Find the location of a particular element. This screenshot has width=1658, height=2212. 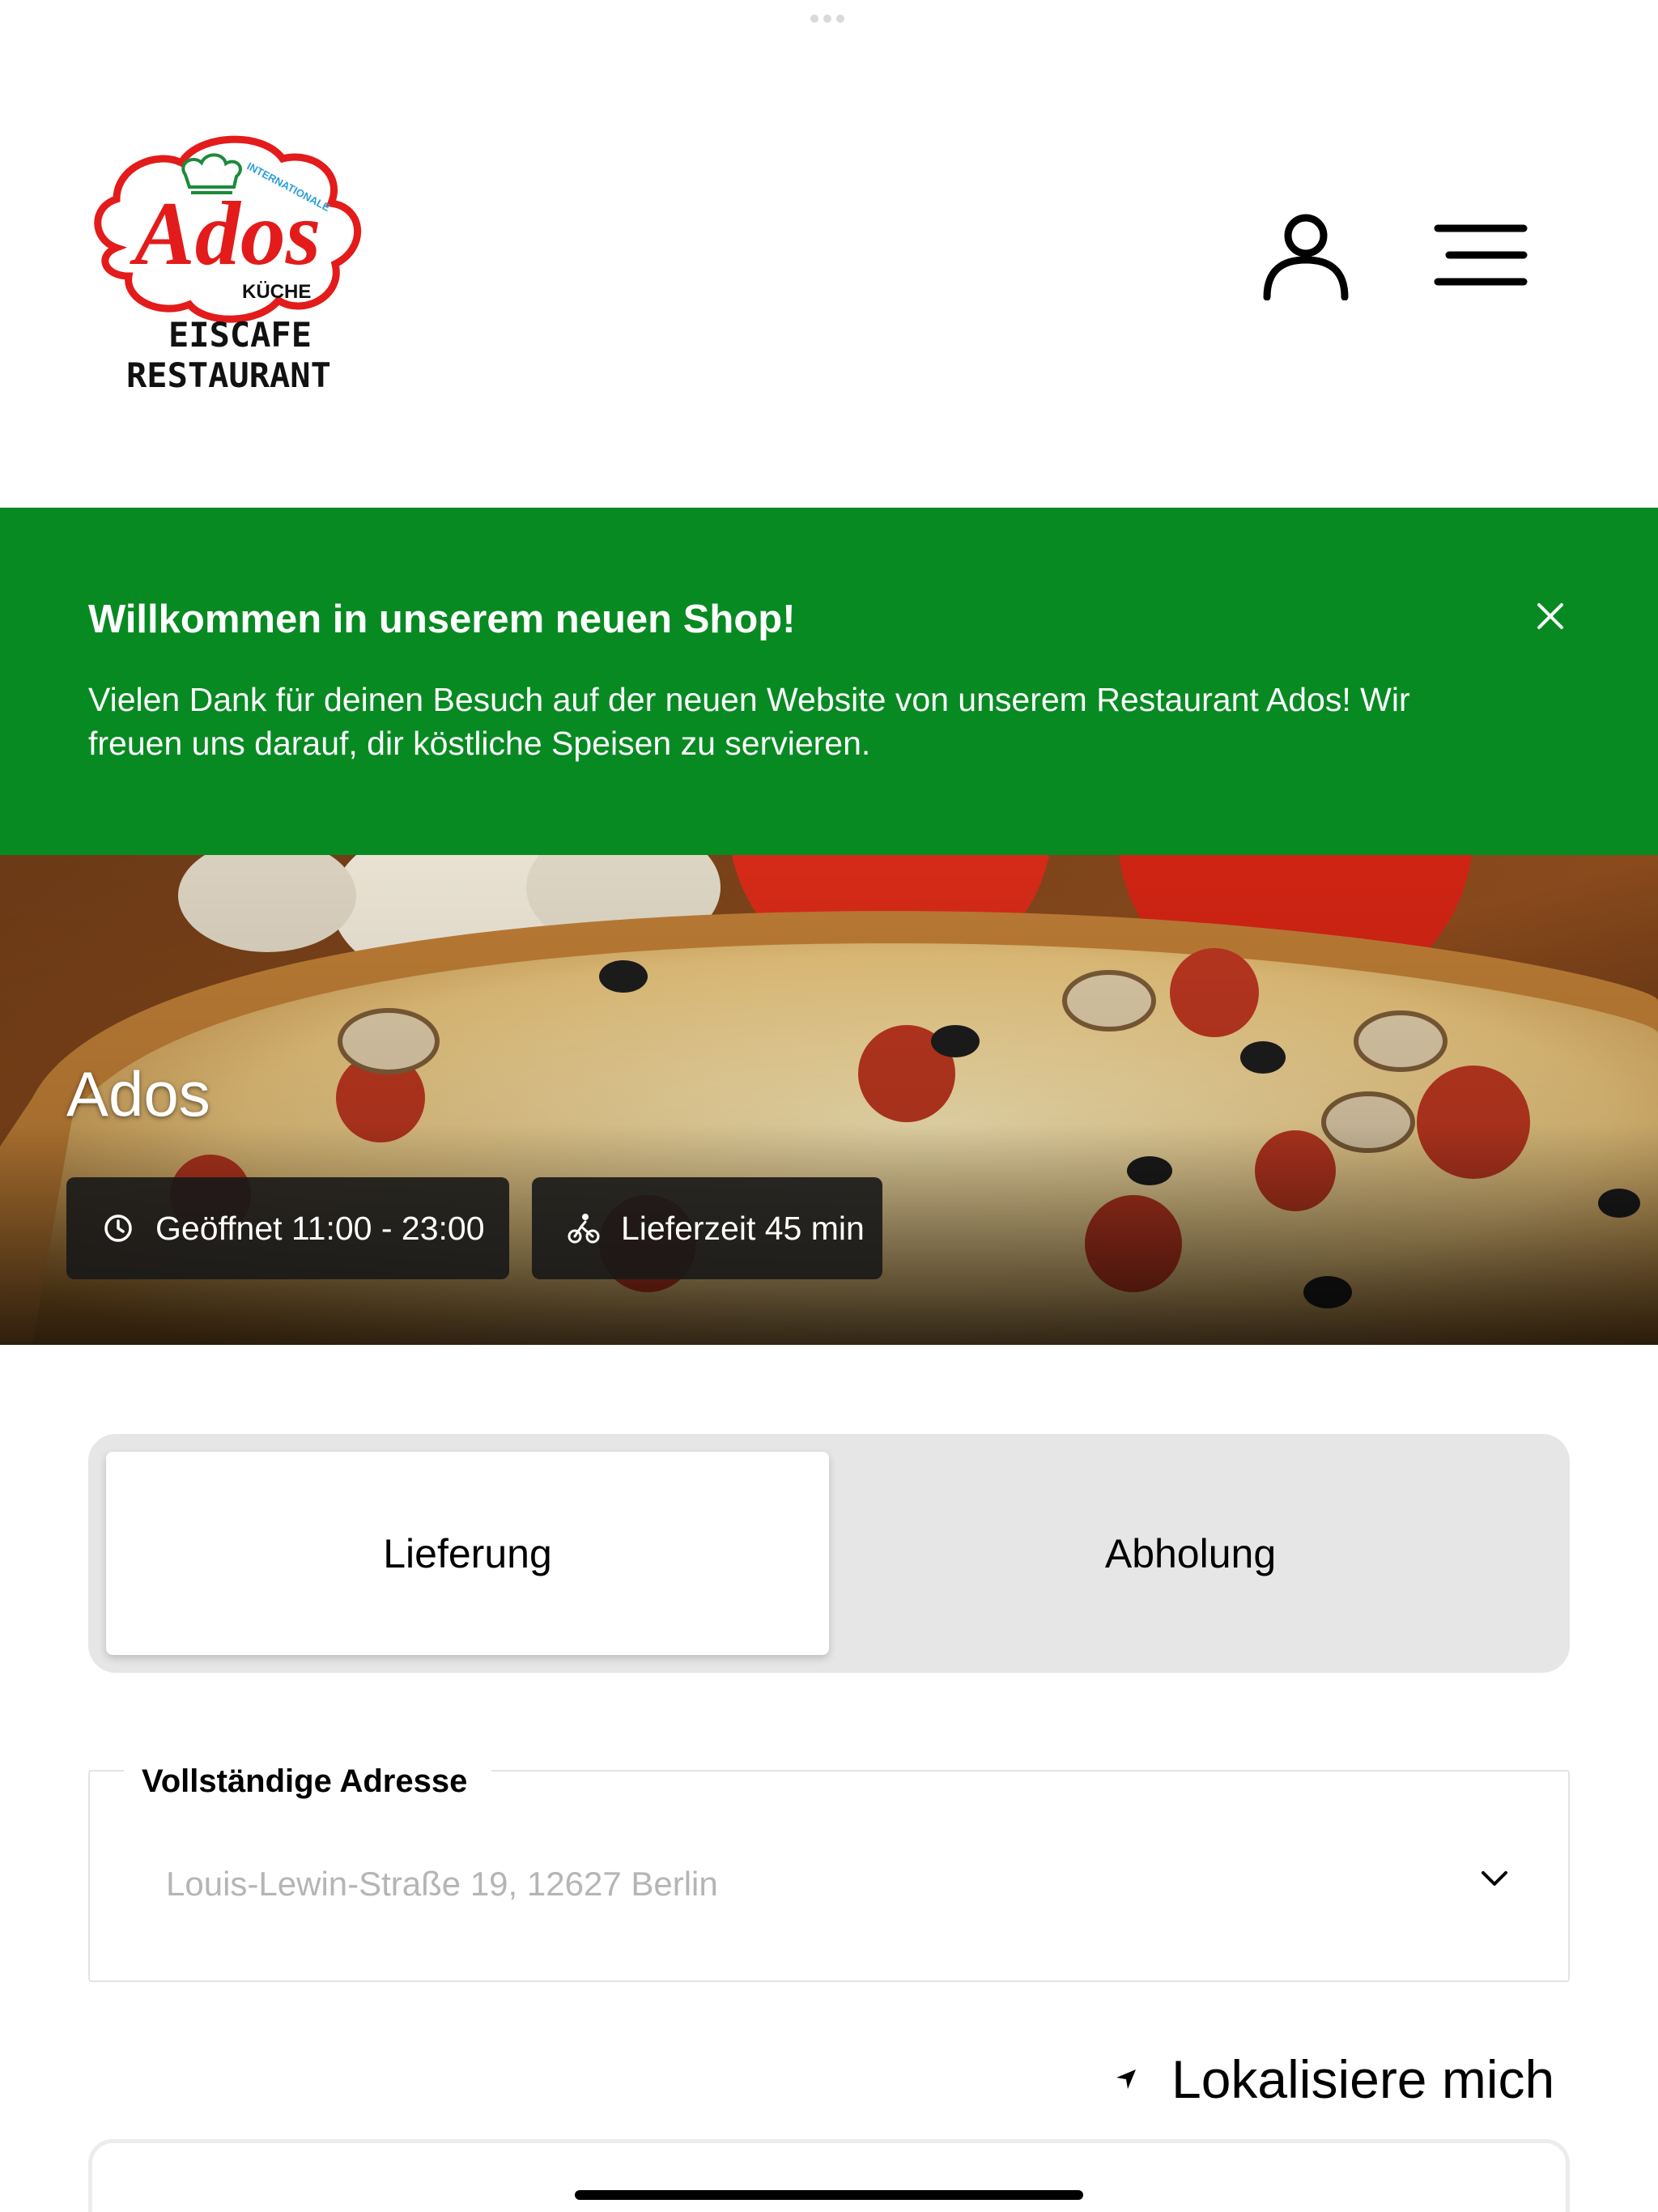

order-mode-toggle: Lieferung Abholung is located at coordinates (829, 1554).